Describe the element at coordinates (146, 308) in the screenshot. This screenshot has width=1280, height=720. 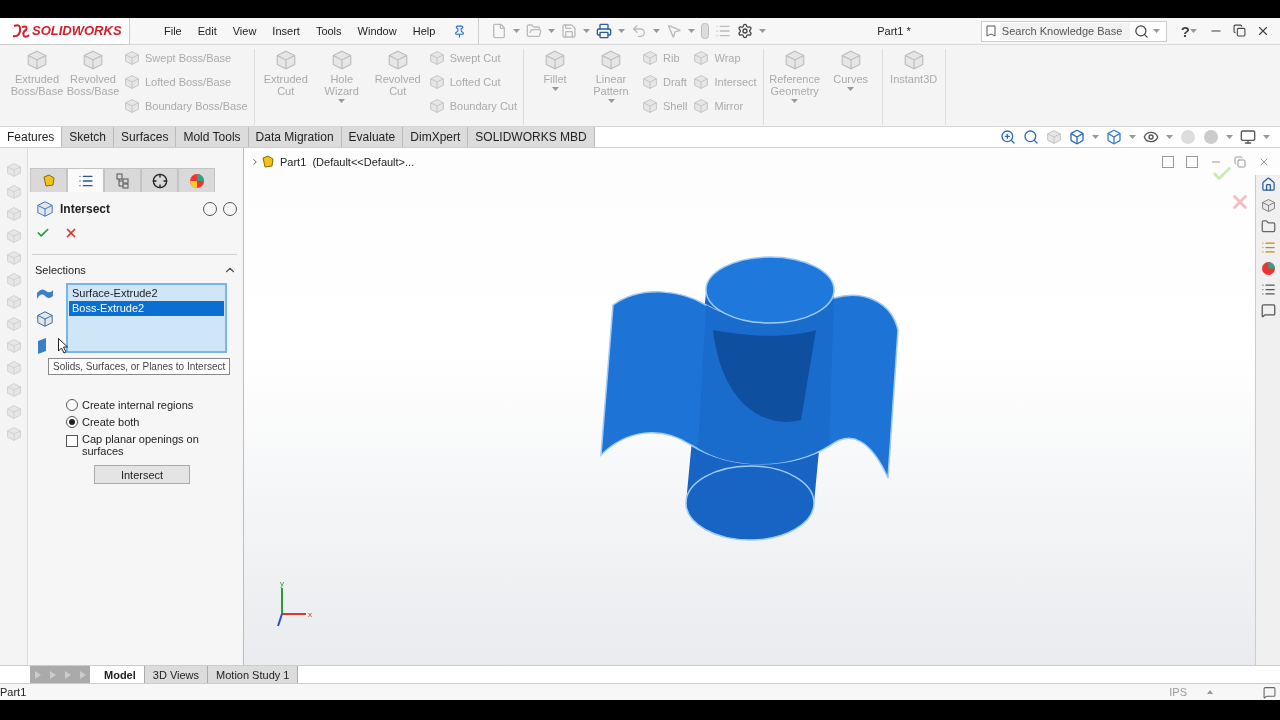
I see `list-item: Boss-Extrude2` at that location.